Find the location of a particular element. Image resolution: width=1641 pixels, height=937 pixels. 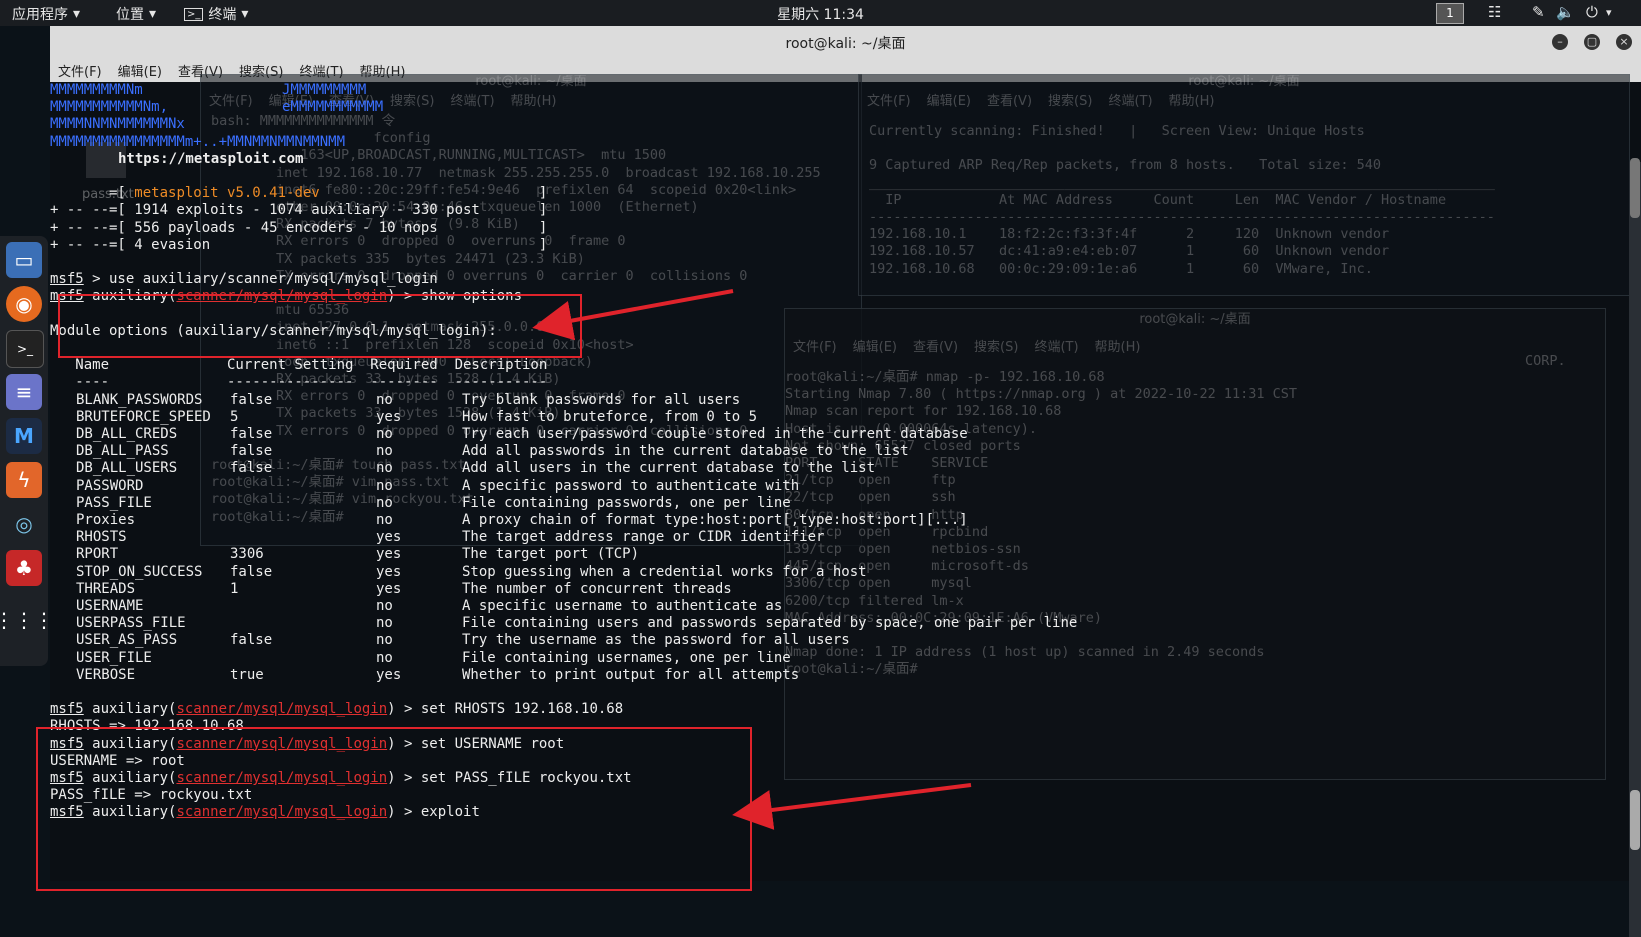

eye-icon: ◎ is located at coordinates (24, 524).